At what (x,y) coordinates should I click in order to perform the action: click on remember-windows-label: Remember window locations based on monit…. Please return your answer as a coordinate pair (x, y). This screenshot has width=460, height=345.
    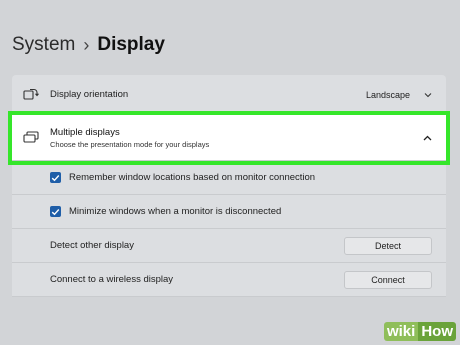
    Looking at the image, I should click on (192, 177).